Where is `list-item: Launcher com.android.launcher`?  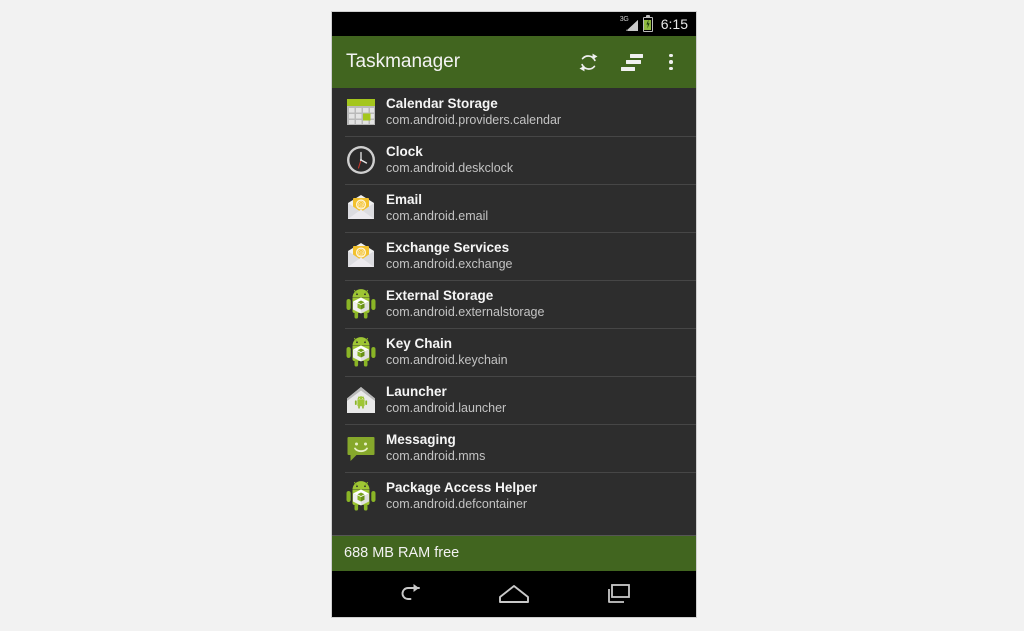 list-item: Launcher com.android.launcher is located at coordinates (514, 400).